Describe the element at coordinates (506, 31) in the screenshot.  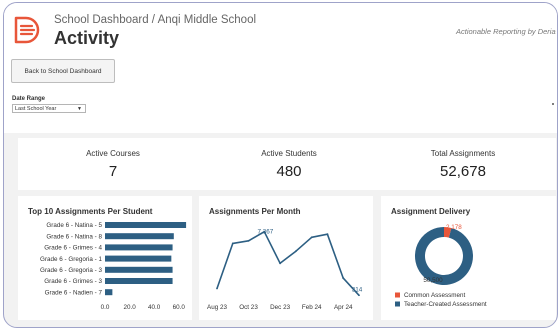
I see `tagline: Actionable Reporting by Deria` at that location.